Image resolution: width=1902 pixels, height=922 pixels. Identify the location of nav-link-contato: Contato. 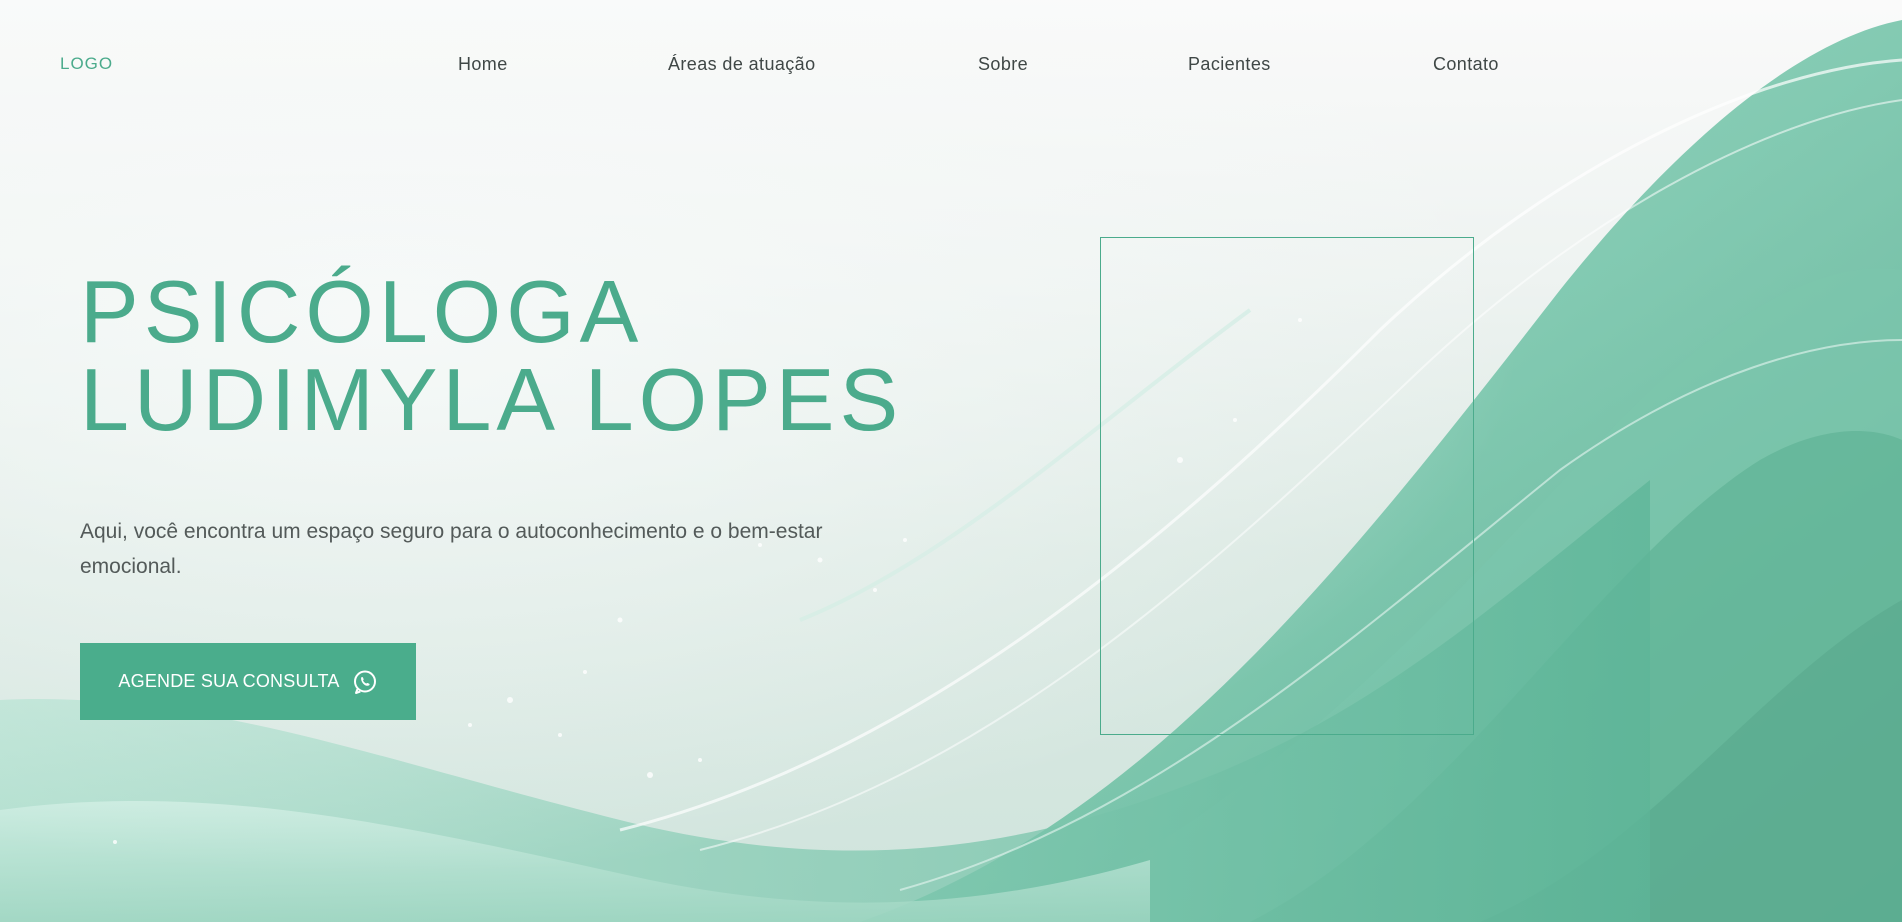
(1466, 64).